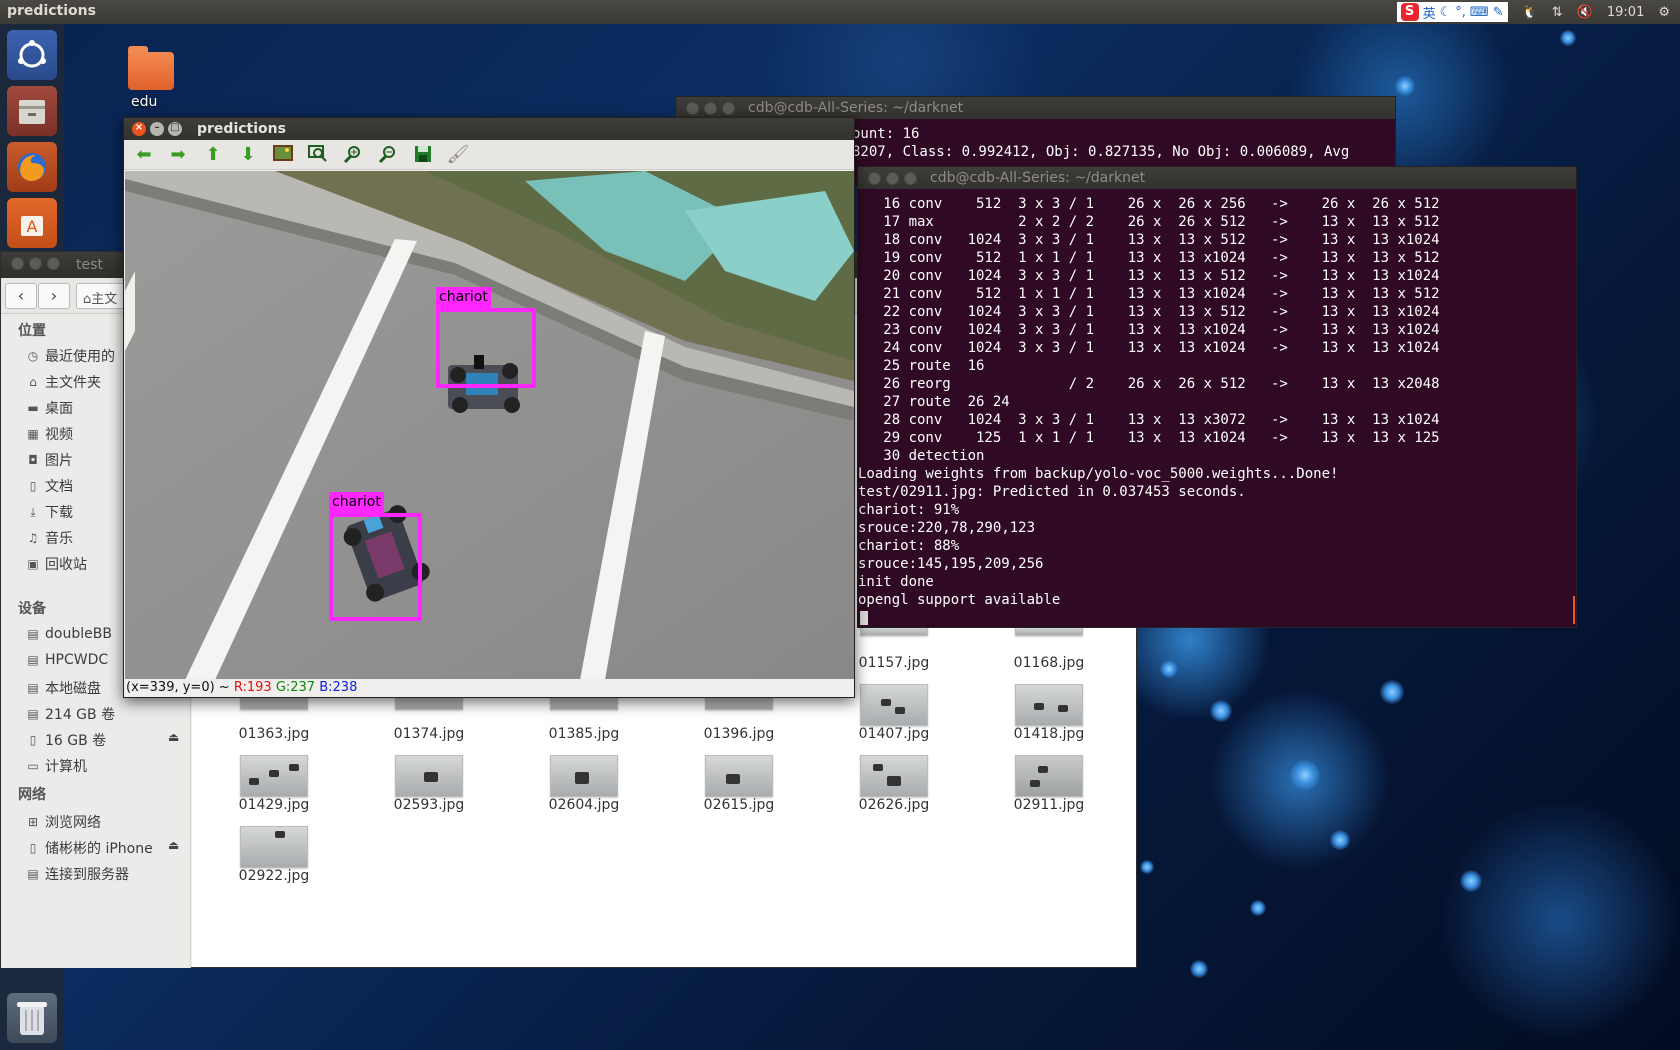  What do you see at coordinates (1664, 12) in the screenshot?
I see `gear-icon: ⚙` at bounding box center [1664, 12].